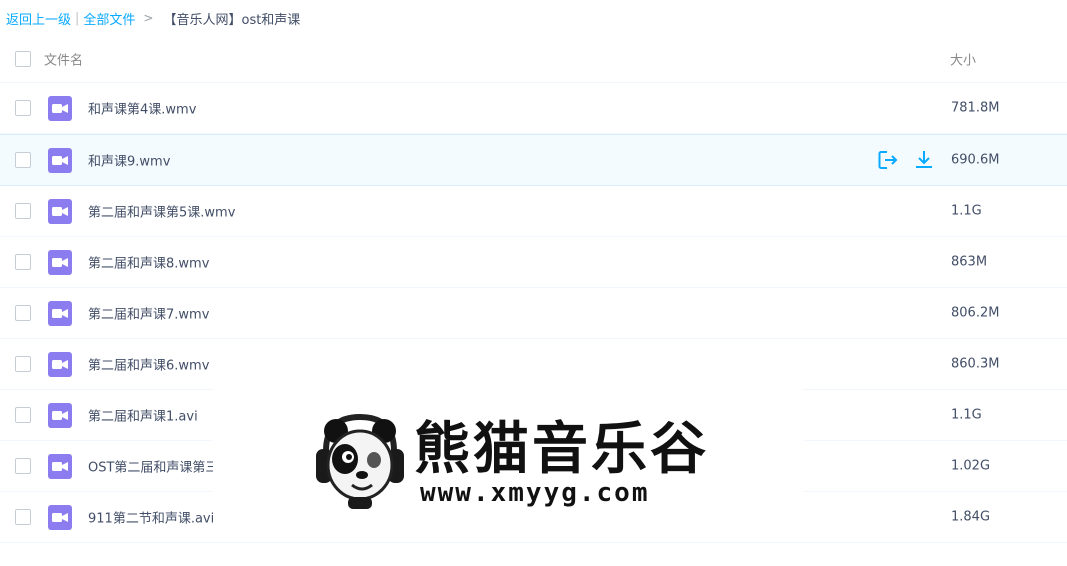 This screenshot has height=566, width=1067. I want to click on file-name: 第二届和声课7.wmv, so click(148, 313).